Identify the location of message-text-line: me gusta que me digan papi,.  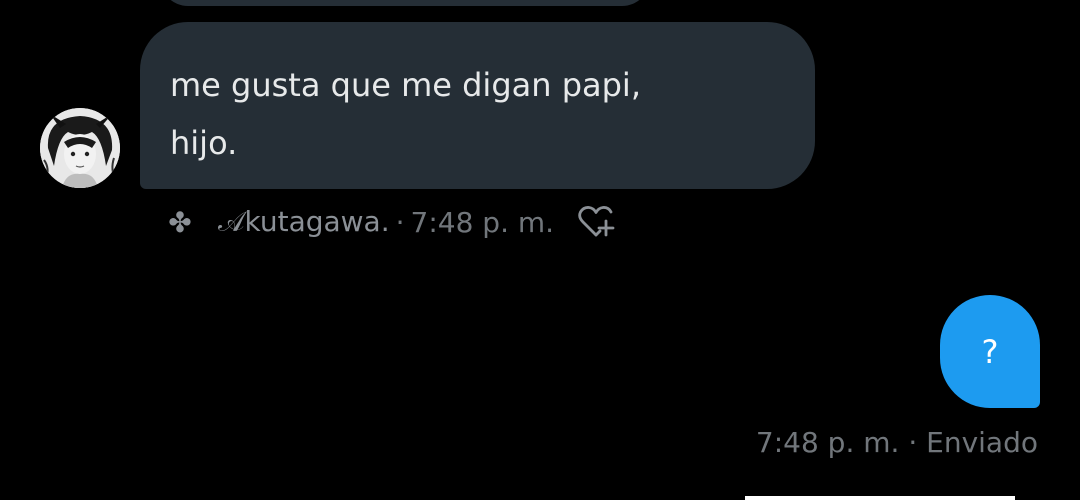
(405, 85).